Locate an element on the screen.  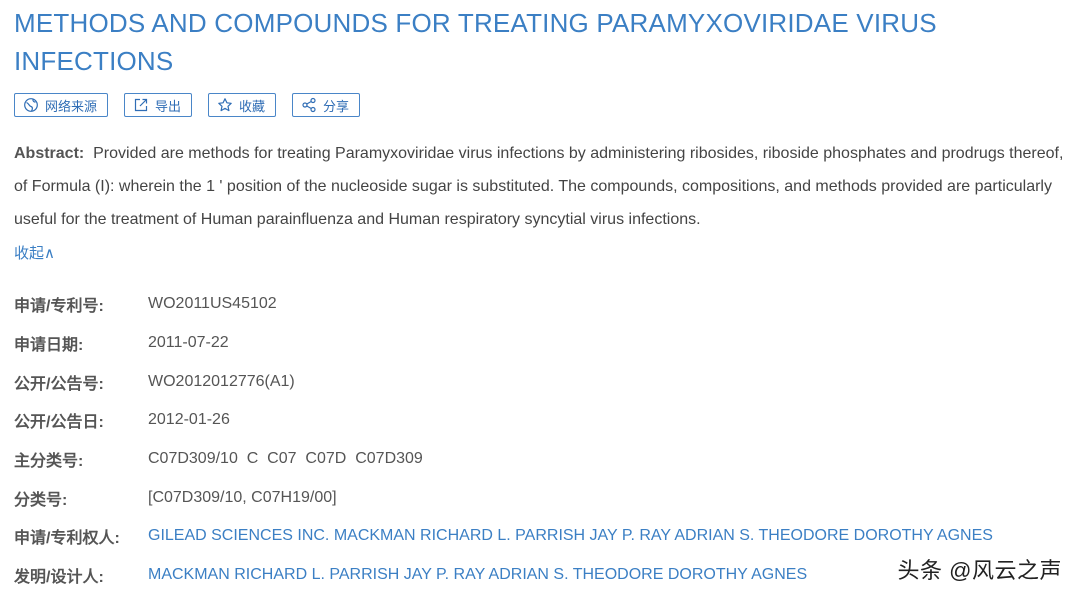
star-icon is located at coordinates (225, 105).